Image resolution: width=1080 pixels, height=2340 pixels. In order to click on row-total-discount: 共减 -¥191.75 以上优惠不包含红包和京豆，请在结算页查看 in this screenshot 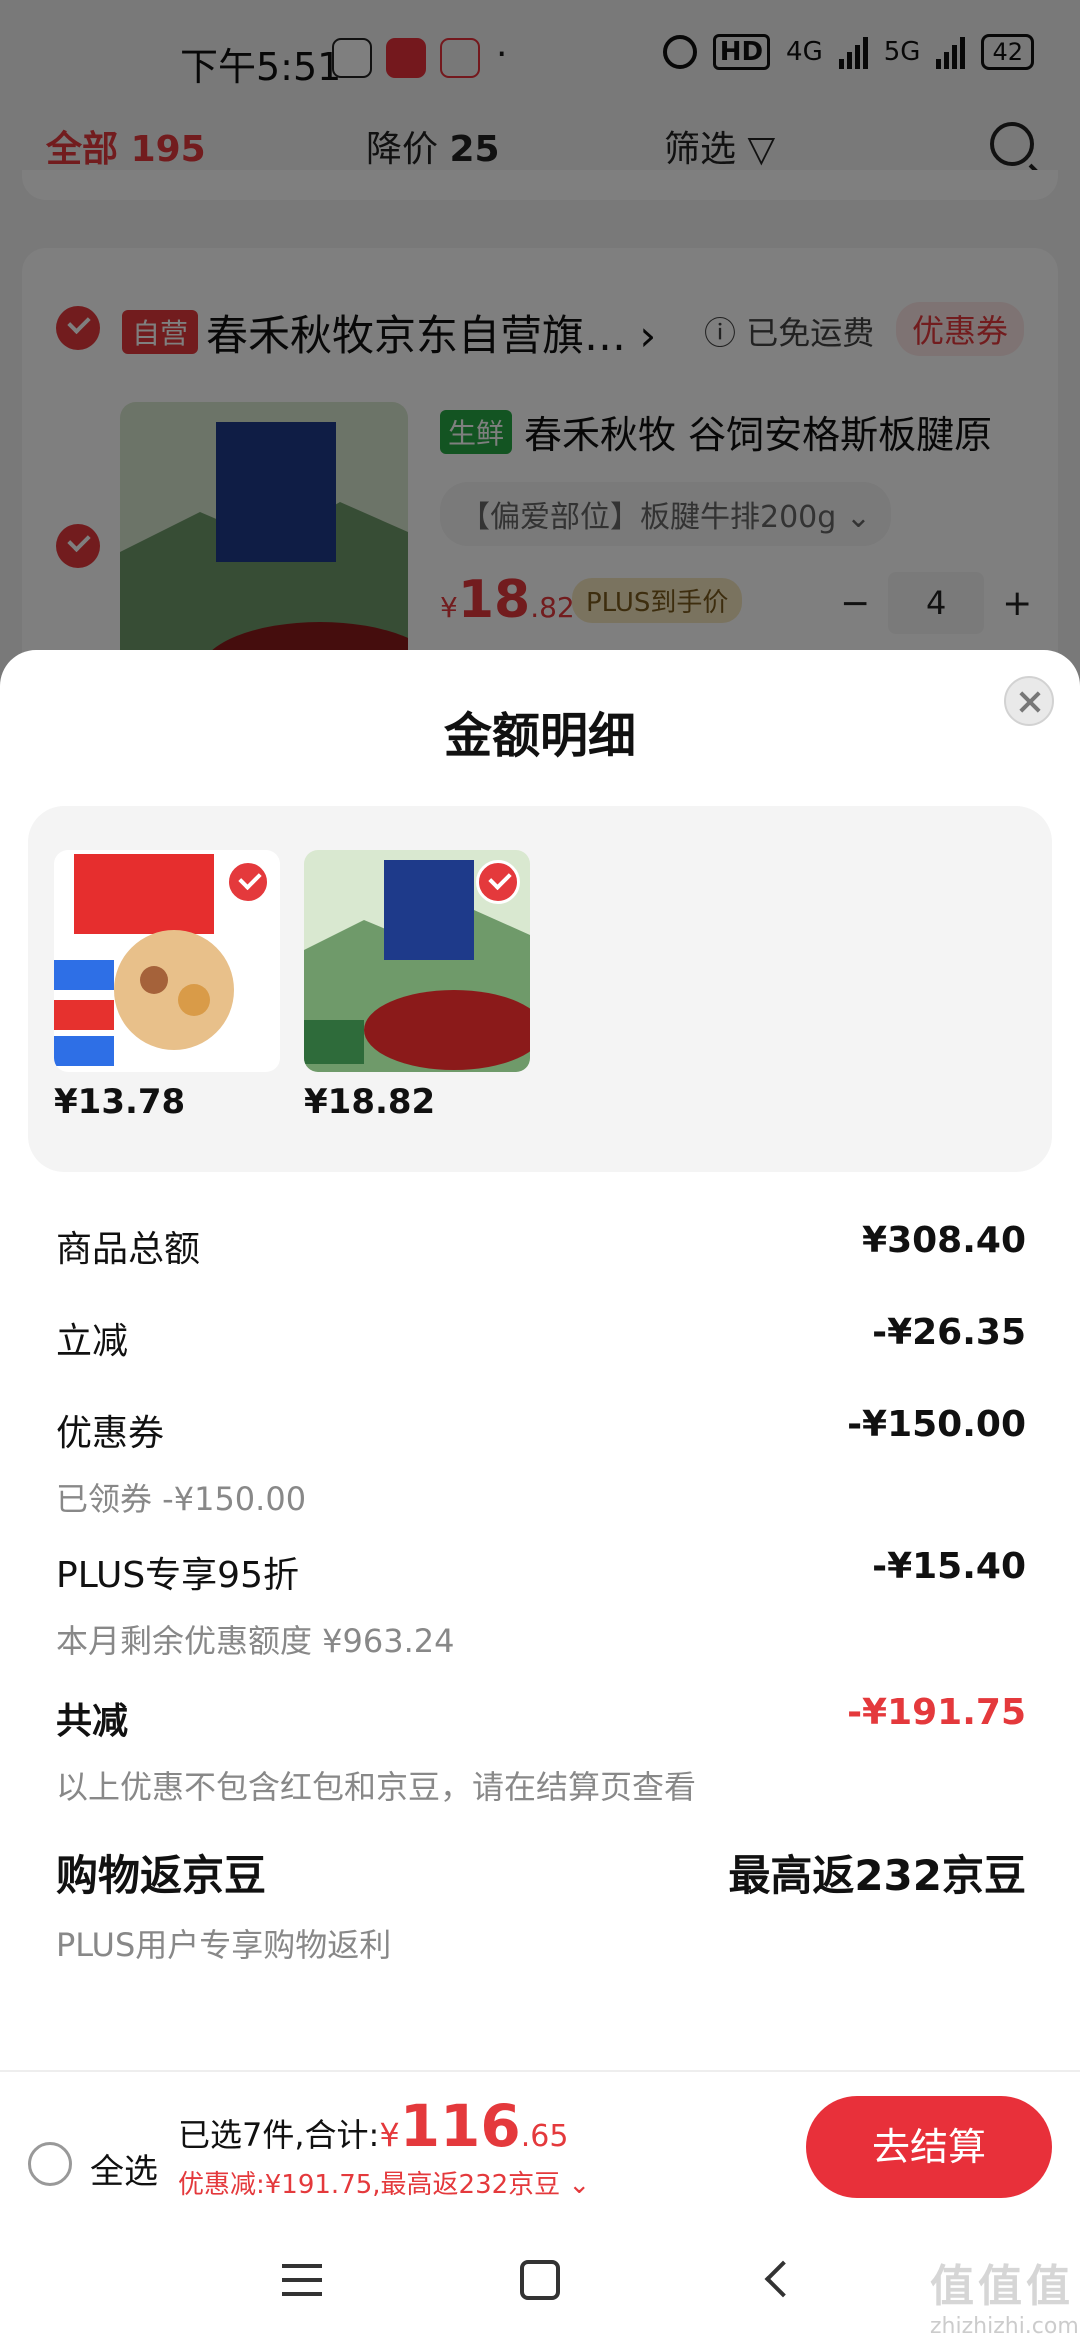, I will do `click(541, 1752)`.